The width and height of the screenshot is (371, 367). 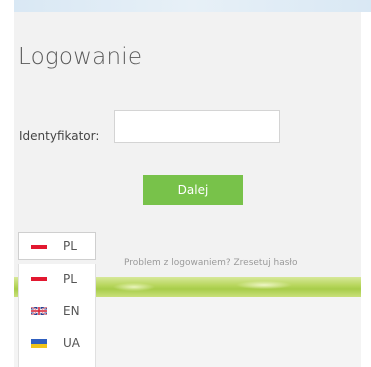 I want to click on language-option-label: PL, so click(x=70, y=279).